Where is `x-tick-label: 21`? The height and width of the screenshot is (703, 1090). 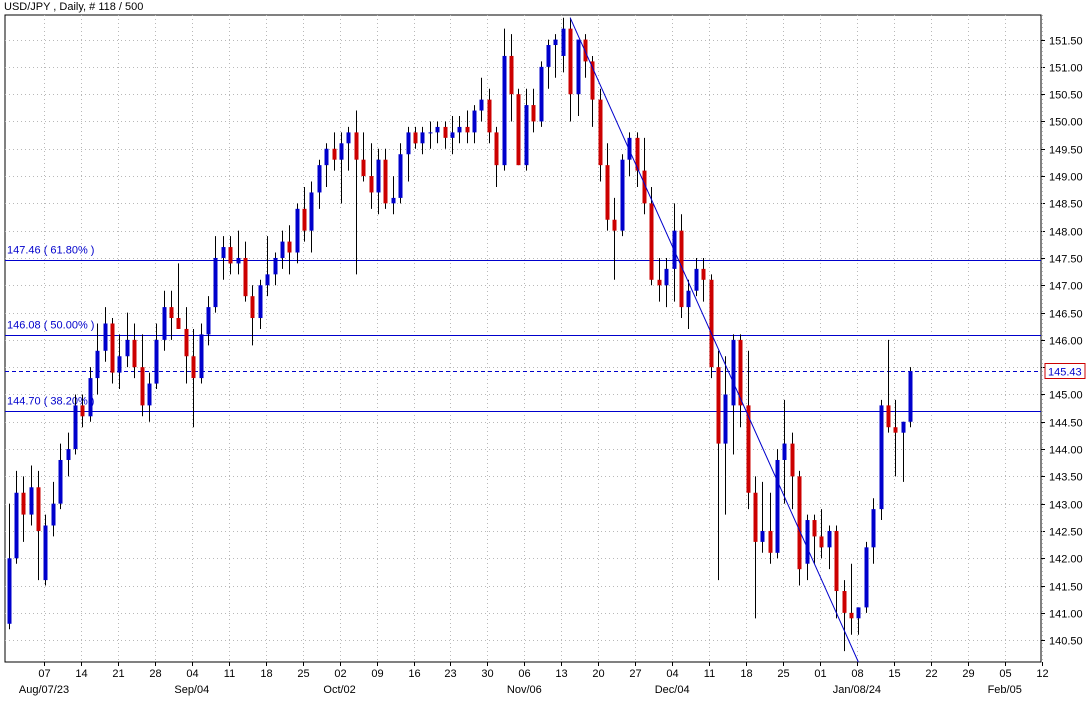
x-tick-label: 21 is located at coordinates (118, 674).